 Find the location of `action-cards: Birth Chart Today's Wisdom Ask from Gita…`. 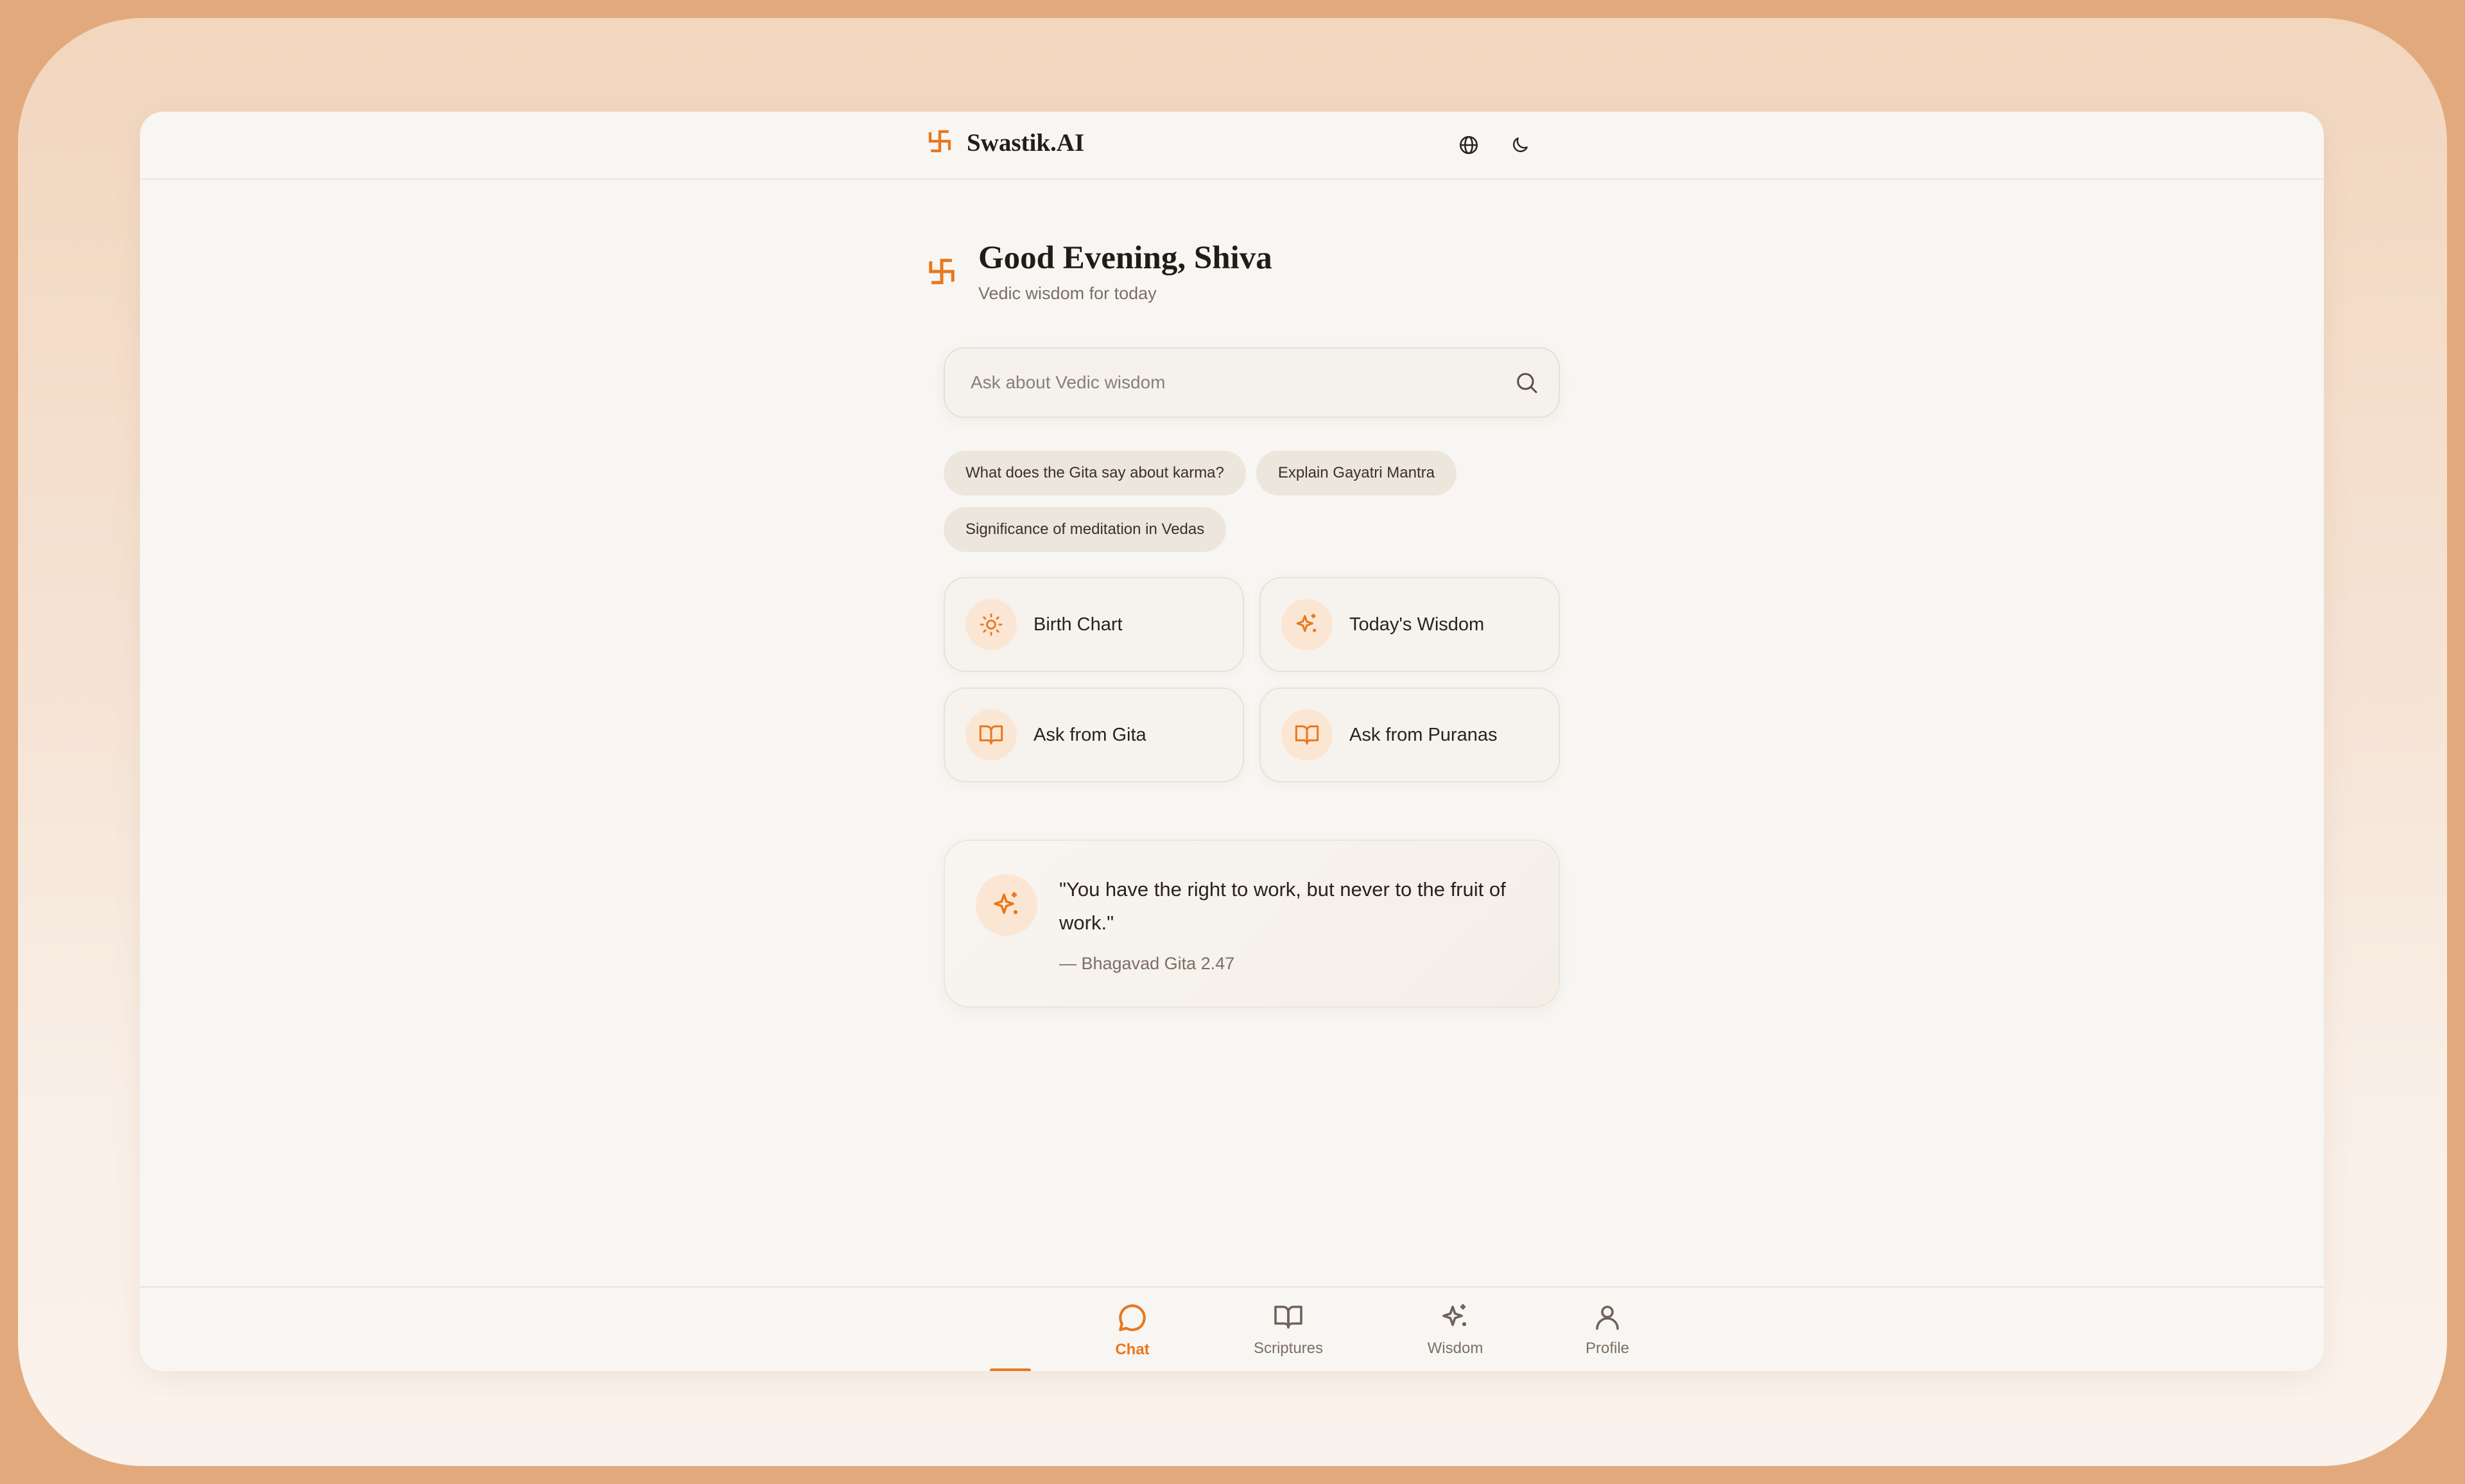

action-cards: Birth Chart Today's Wisdom Ask from Gita… is located at coordinates (1252, 679).